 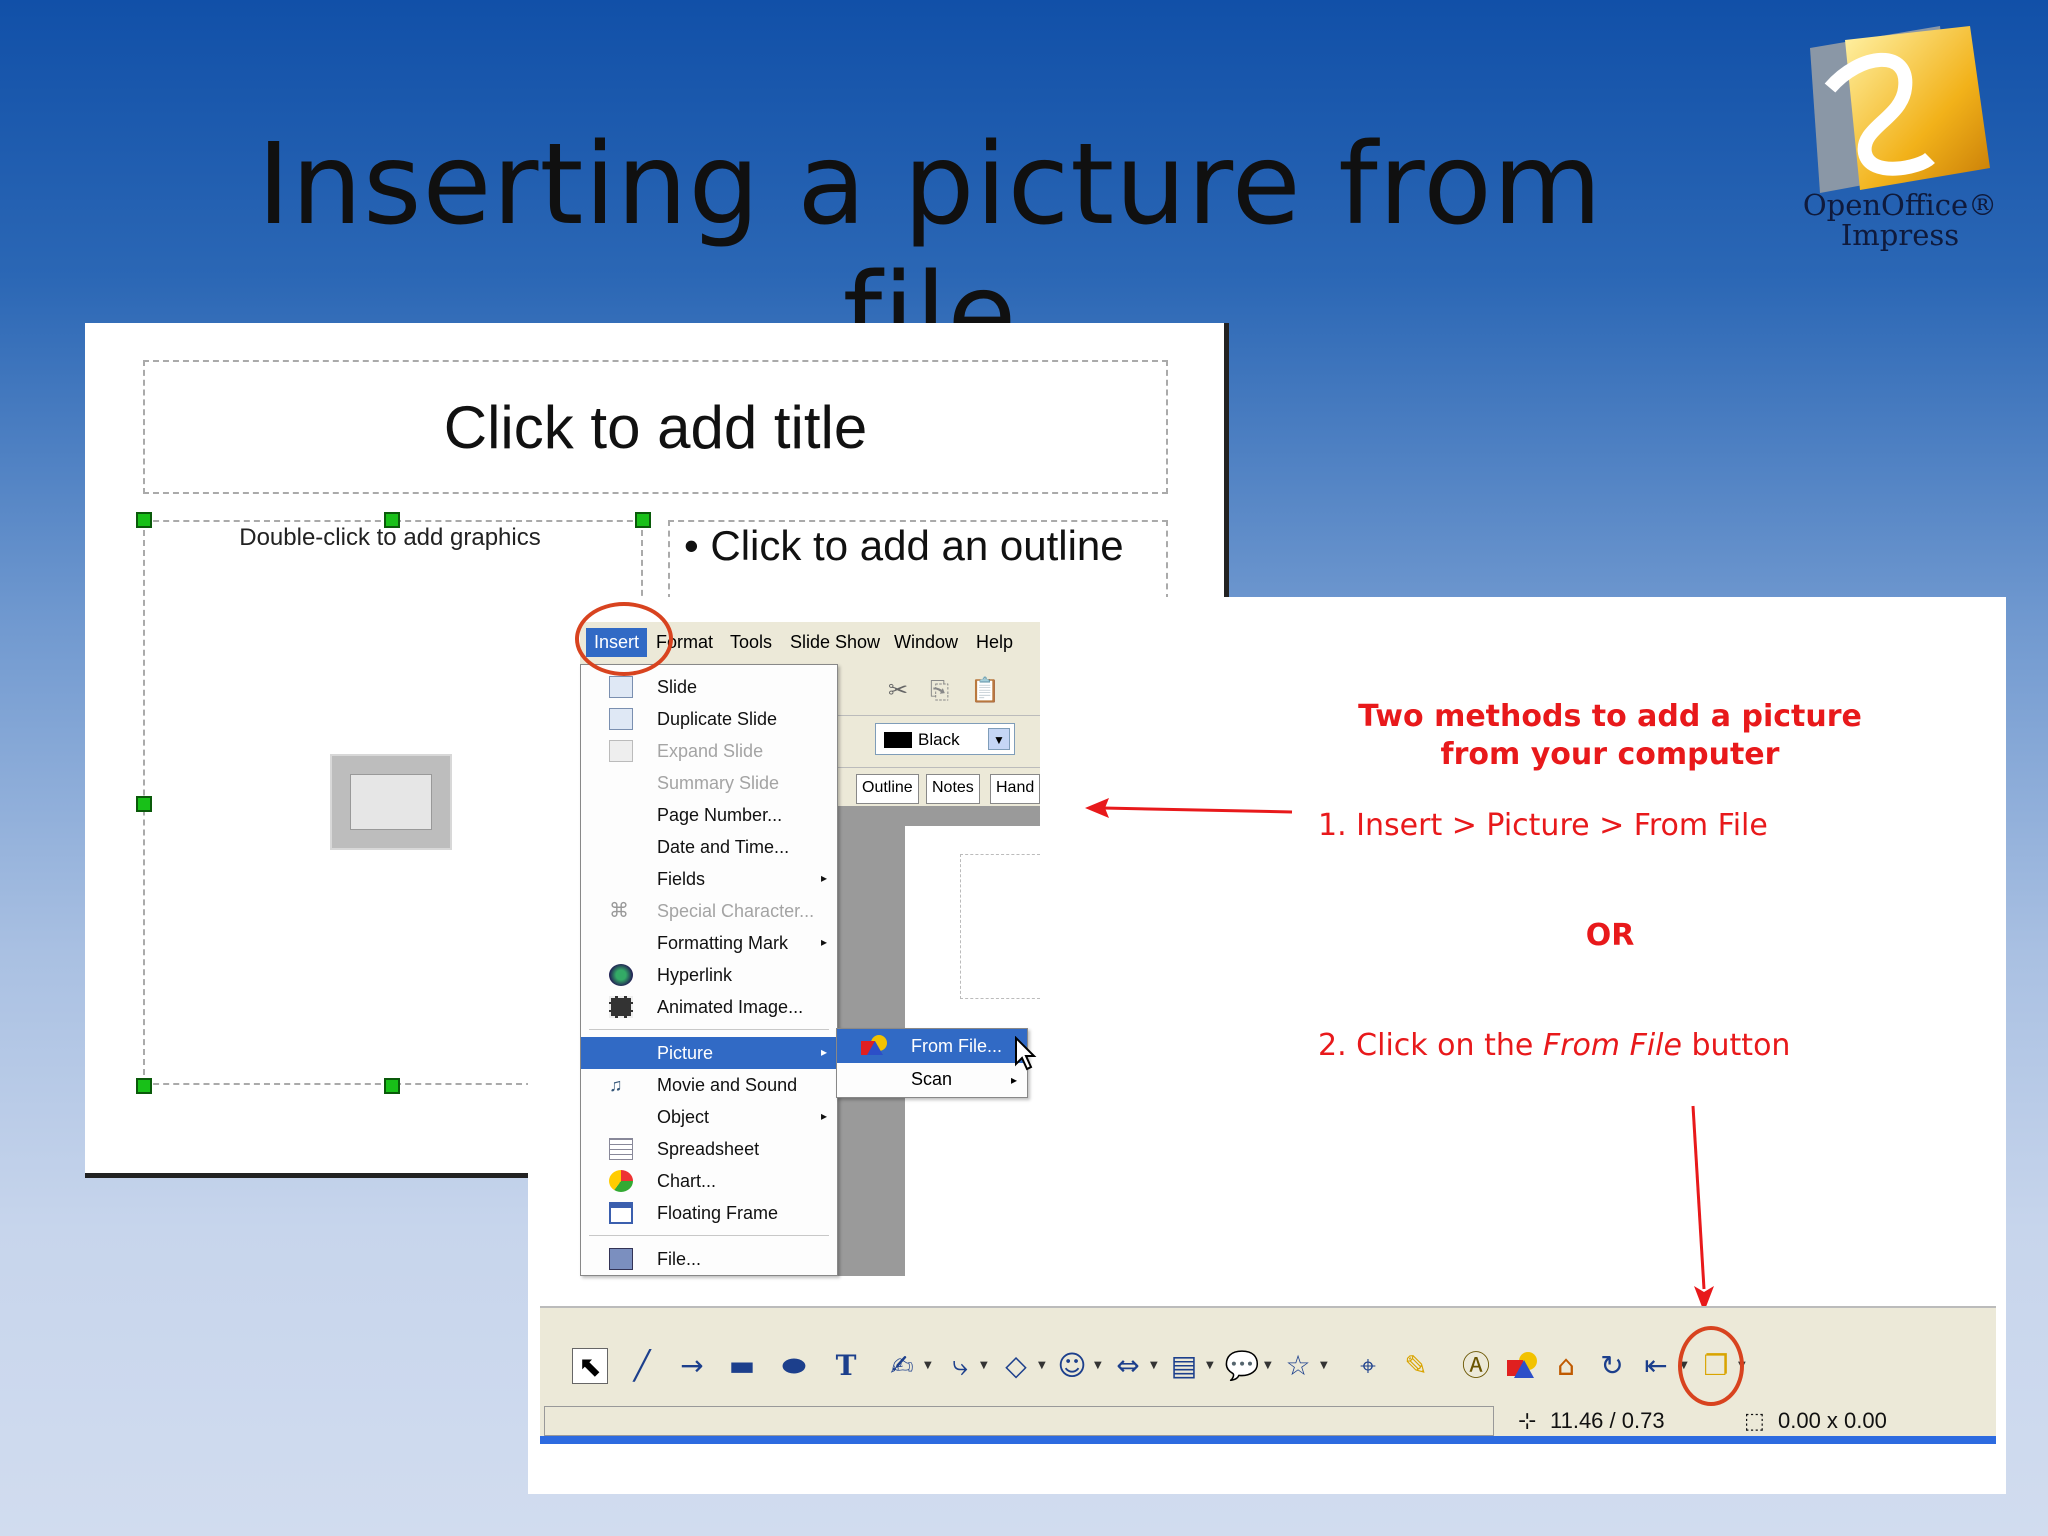 What do you see at coordinates (931, 1079) in the screenshot?
I see `menu-item-scan: Scan` at bounding box center [931, 1079].